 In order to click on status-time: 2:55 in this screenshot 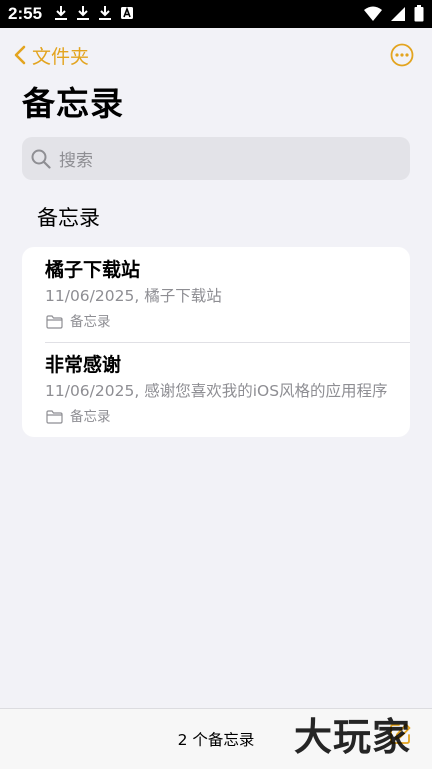, I will do `click(25, 13)`.